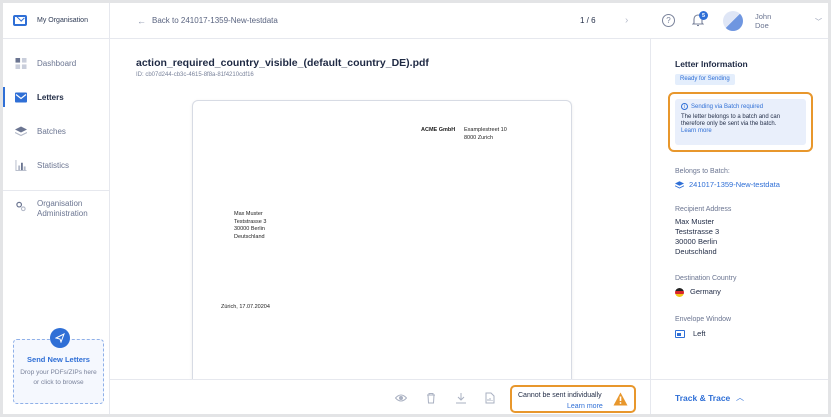  I want to click on chevron-down-icon: ﹀, so click(818, 22).